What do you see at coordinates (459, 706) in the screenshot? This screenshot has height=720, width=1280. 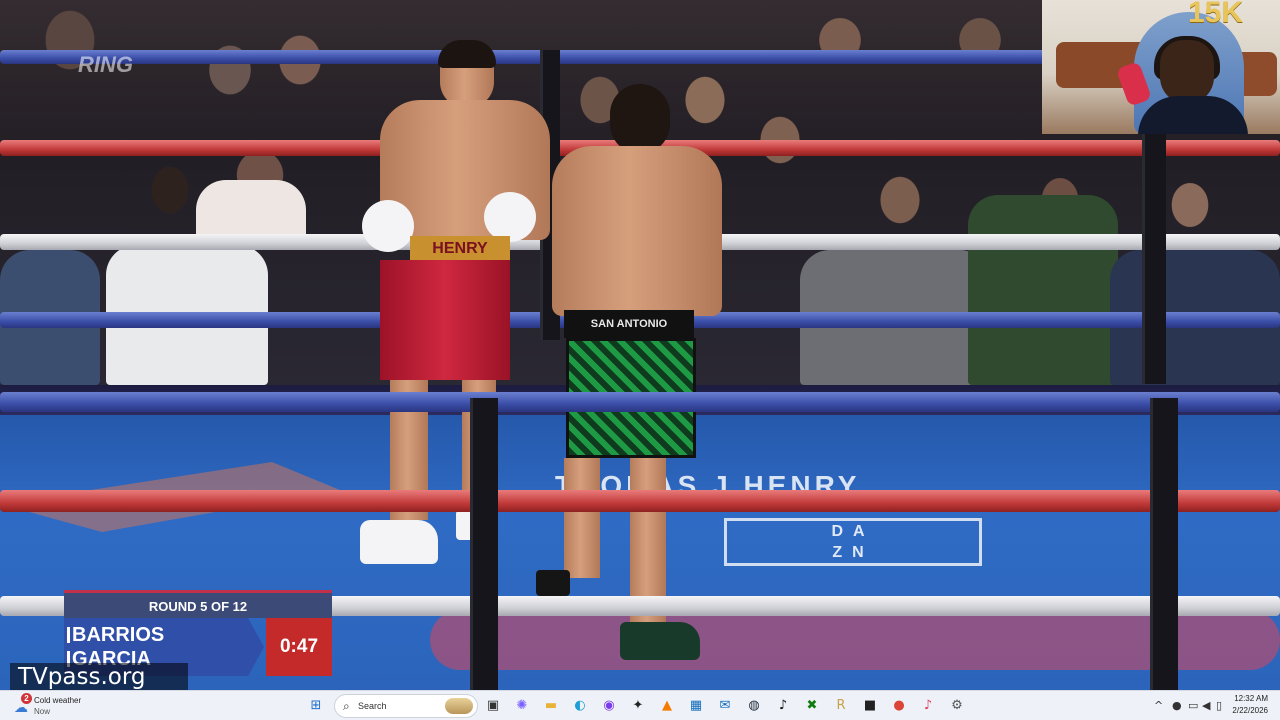 I see `search-highlight-icon` at bounding box center [459, 706].